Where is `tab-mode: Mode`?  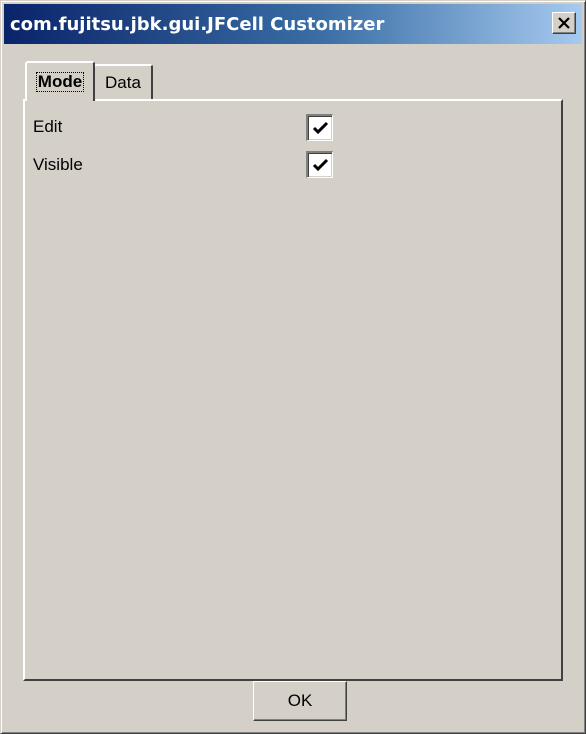 tab-mode: Mode is located at coordinates (60, 81).